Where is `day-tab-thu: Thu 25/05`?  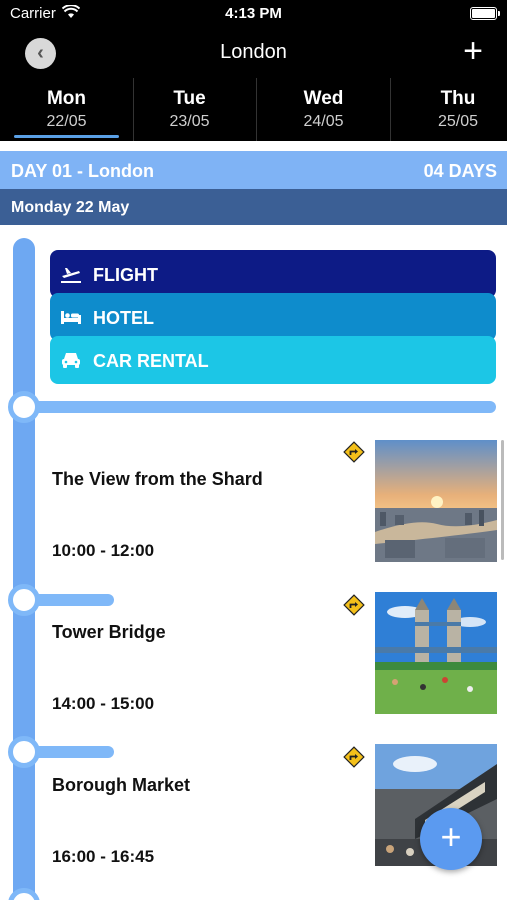
day-tab-thu: Thu 25/05 is located at coordinates (449, 109).